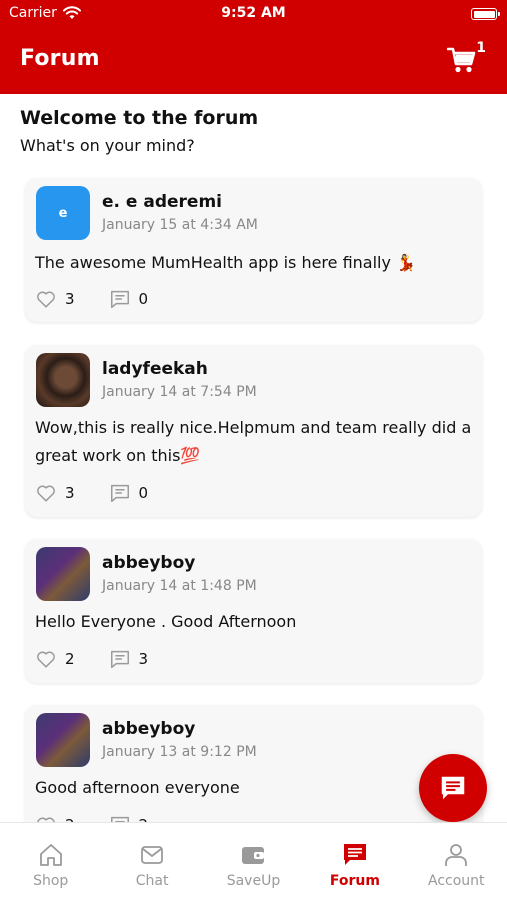 This screenshot has height=900, width=507. Describe the element at coordinates (180, 225) in the screenshot. I see `post-date: January 15 at 4:34 AM` at that location.